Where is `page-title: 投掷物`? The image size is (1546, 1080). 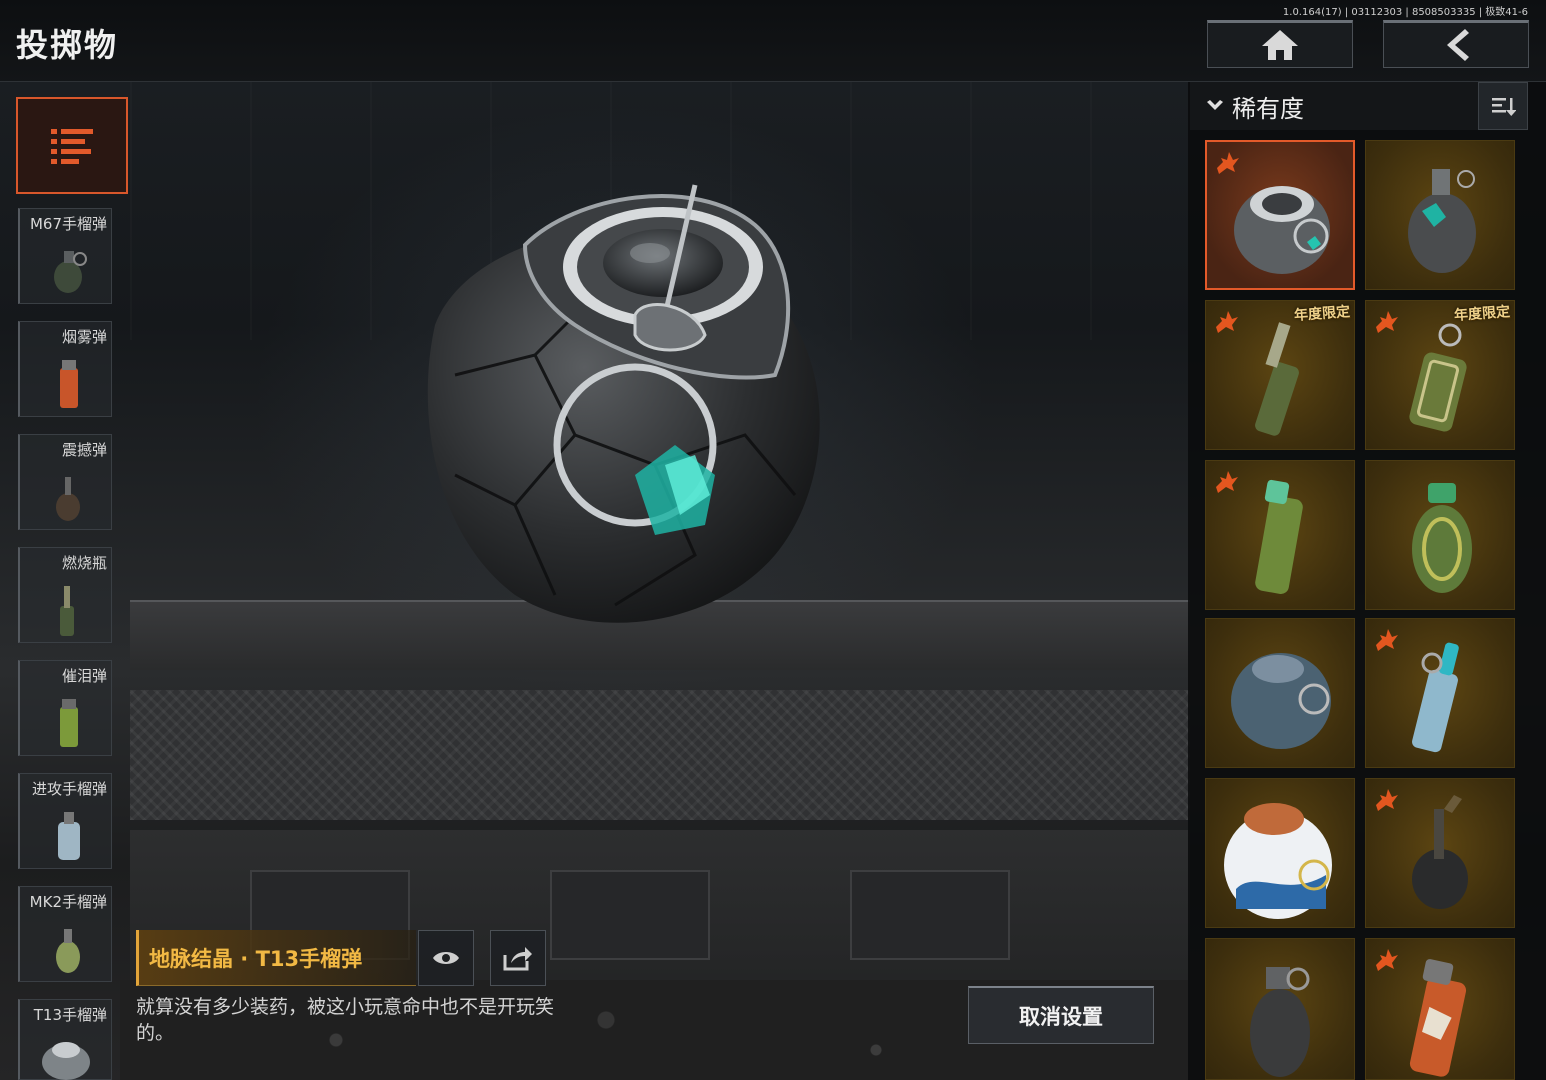 page-title: 投掷物 is located at coordinates (67, 45).